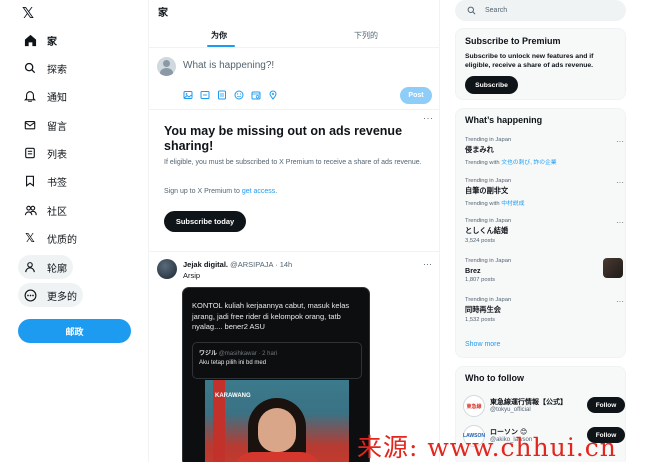  Describe the element at coordinates (40, 40) in the screenshot. I see `nav-item-home: 家` at that location.